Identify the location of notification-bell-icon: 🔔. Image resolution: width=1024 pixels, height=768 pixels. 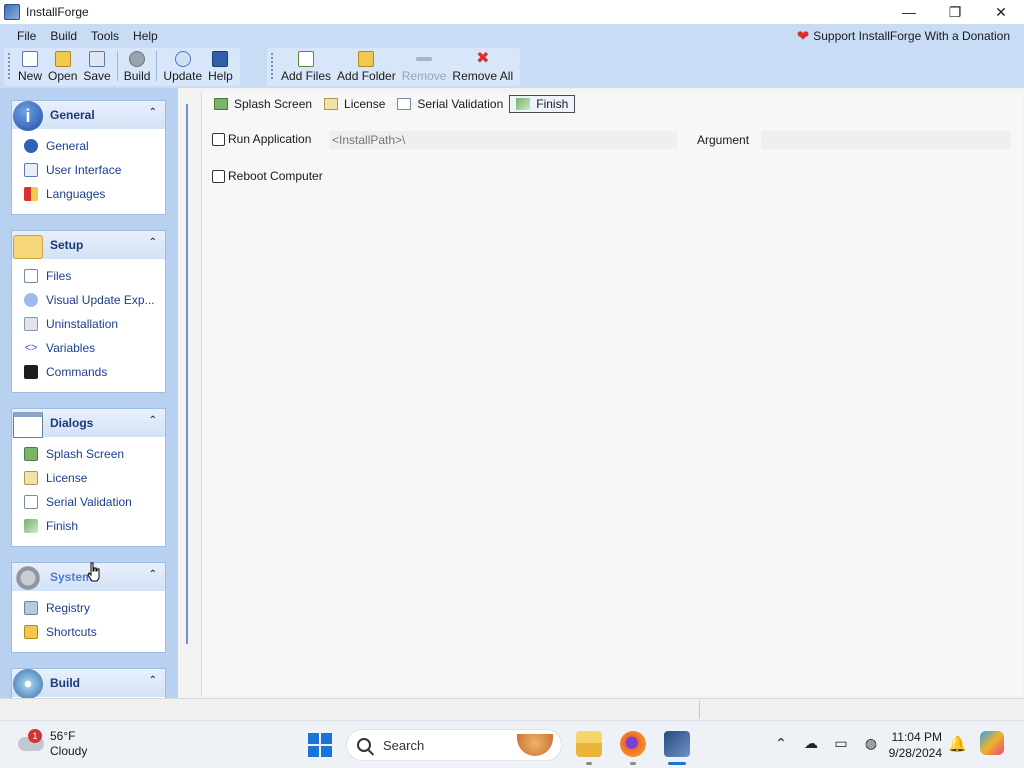
(957, 744).